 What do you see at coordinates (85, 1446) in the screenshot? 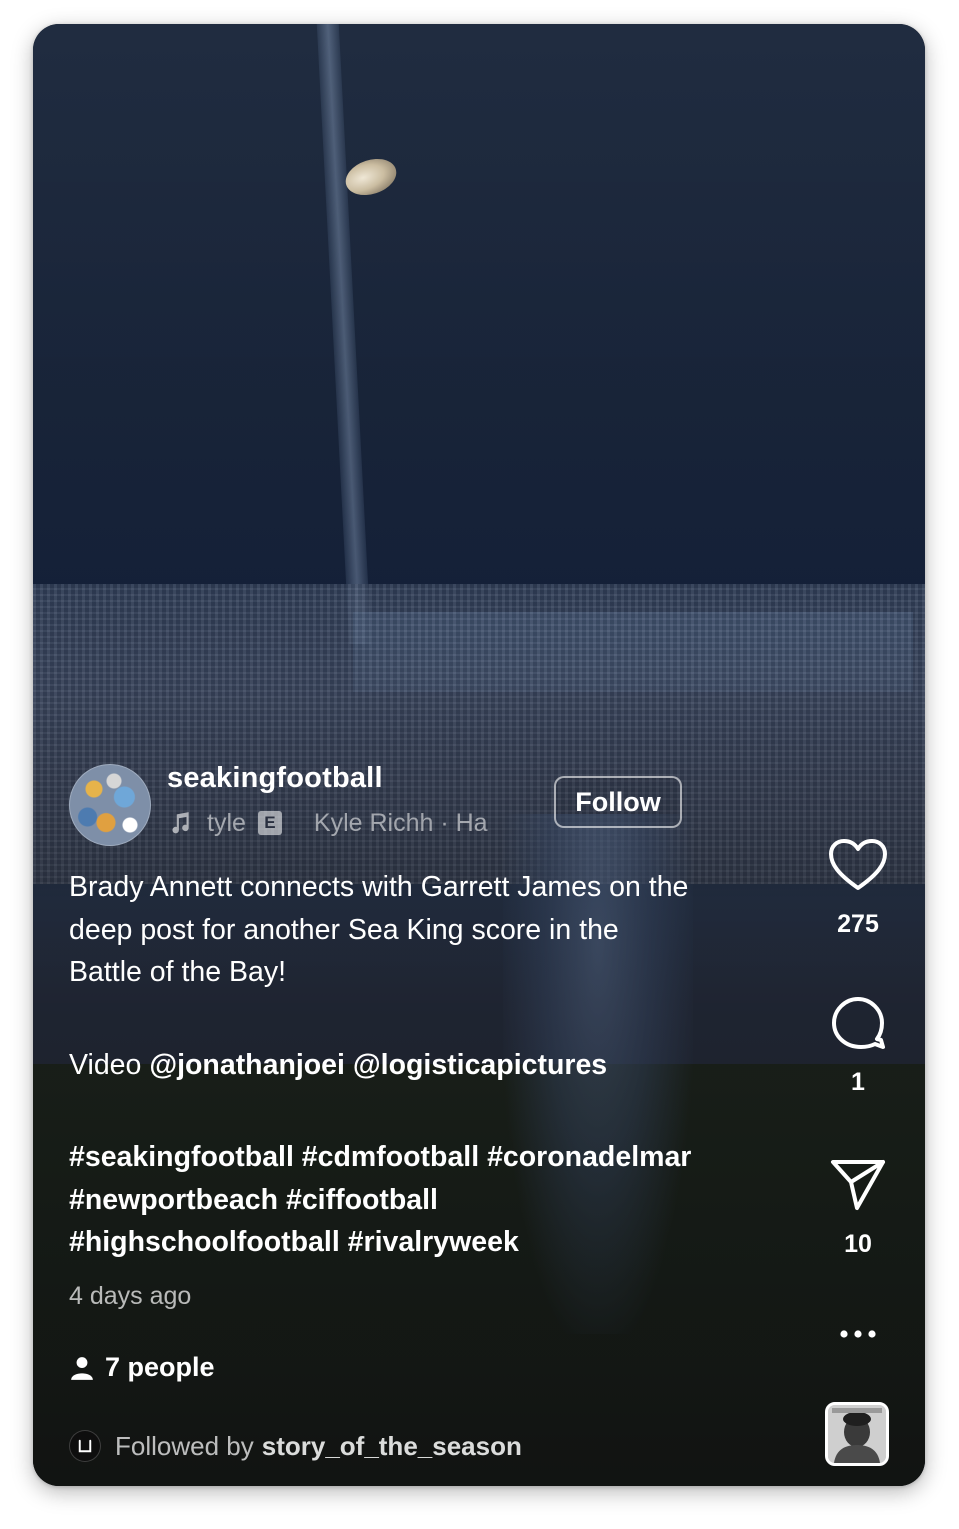
I see `threads-logo-icon` at bounding box center [85, 1446].